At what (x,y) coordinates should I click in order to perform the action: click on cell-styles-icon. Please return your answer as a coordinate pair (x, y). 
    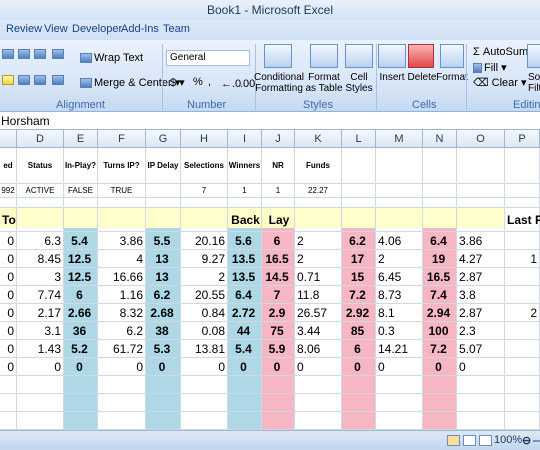
    Looking at the image, I should click on (359, 56).